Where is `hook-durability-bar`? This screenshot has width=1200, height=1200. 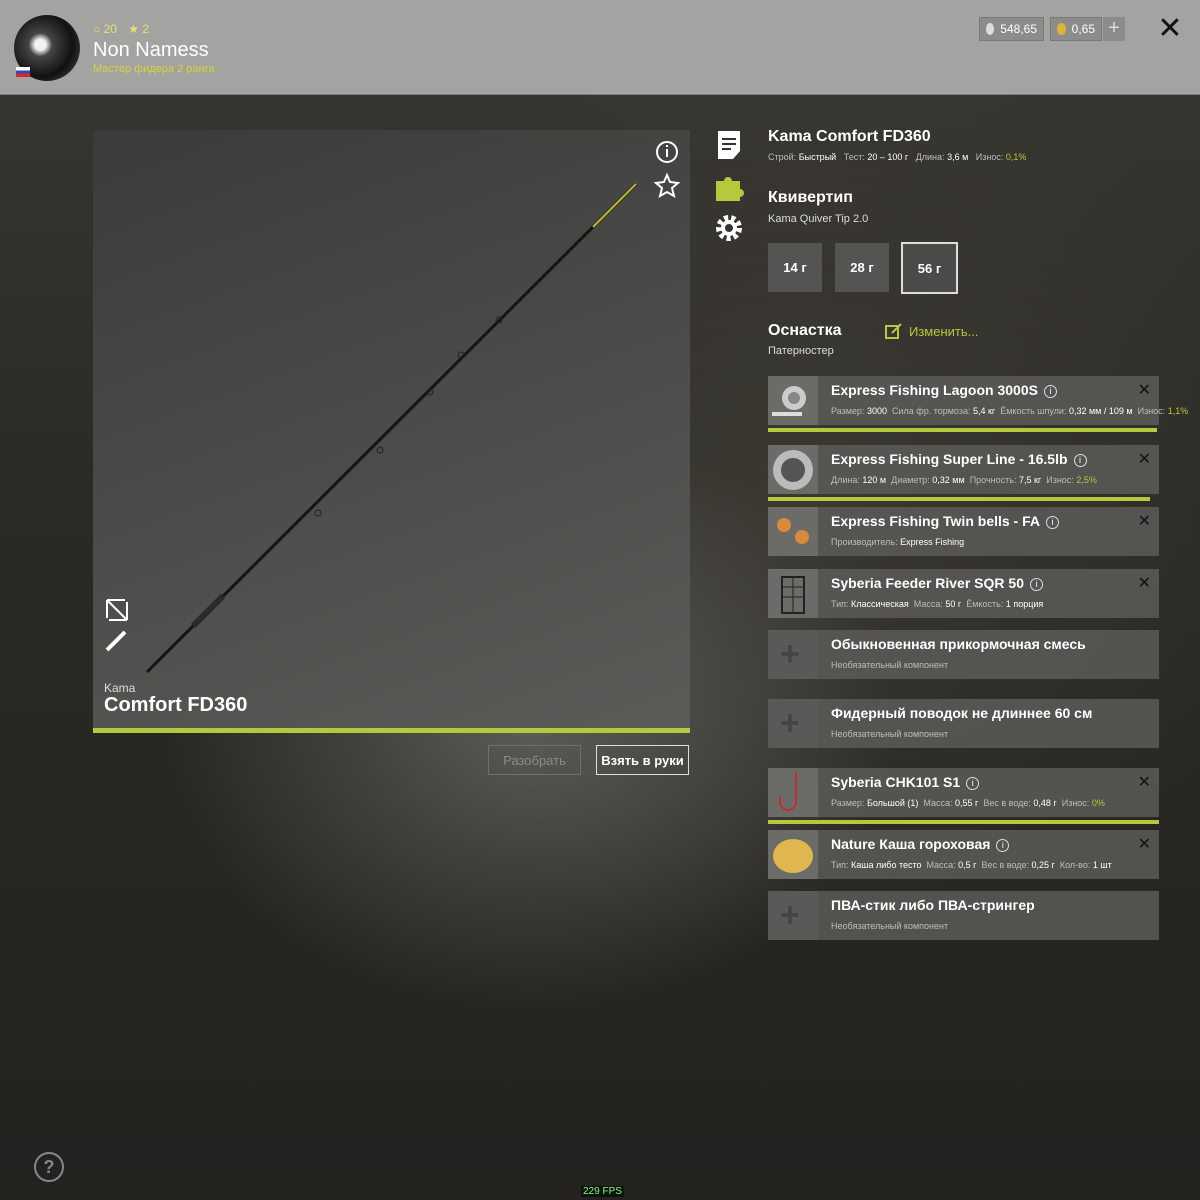 hook-durability-bar is located at coordinates (963, 822).